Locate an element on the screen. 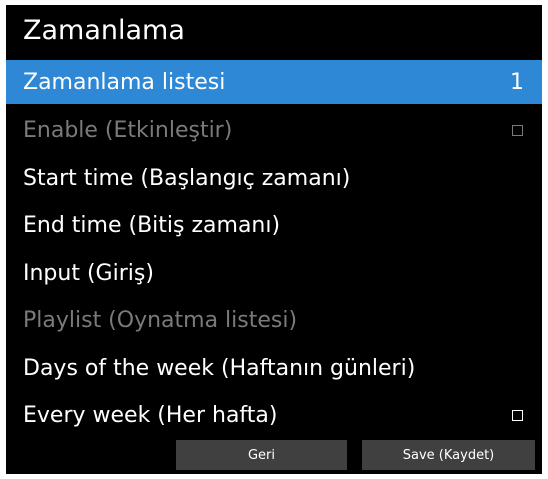 Image resolution: width=548 pixels, height=479 pixels. button-bar: Geri Save (Kaydet) is located at coordinates (274, 456).